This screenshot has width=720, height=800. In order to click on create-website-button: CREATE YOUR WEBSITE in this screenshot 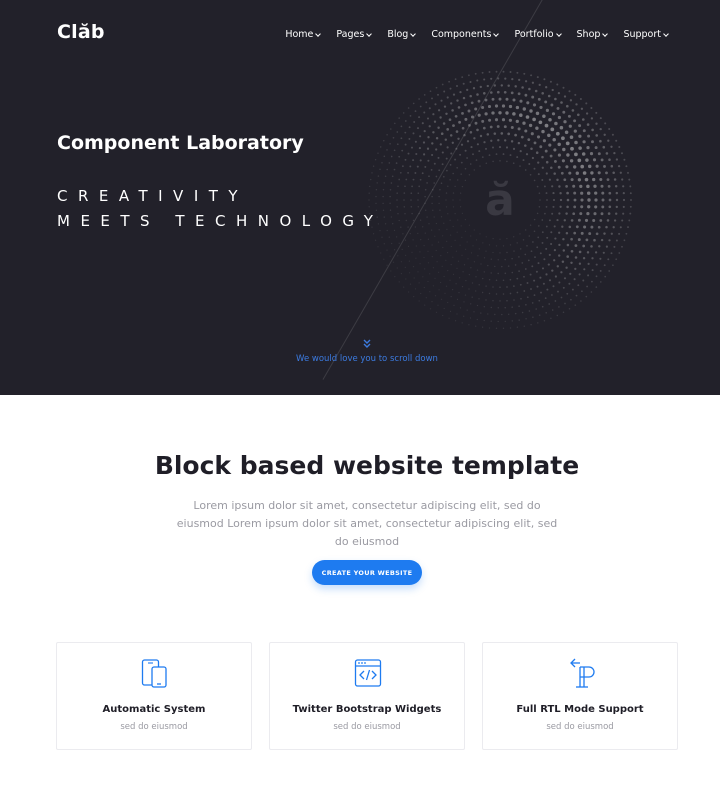, I will do `click(367, 572)`.